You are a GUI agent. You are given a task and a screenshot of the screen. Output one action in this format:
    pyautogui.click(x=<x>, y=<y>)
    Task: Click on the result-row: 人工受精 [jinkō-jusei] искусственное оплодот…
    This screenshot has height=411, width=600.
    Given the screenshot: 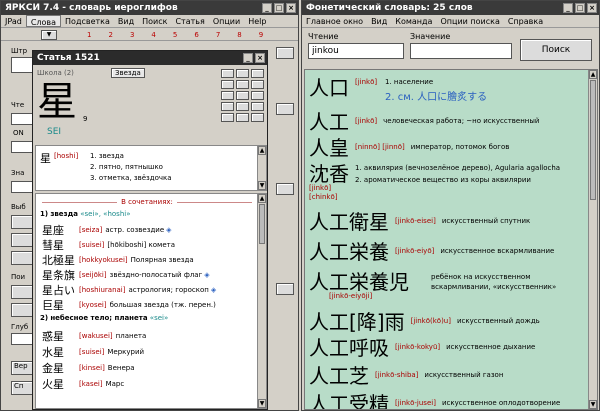 What is the action you would take?
    pyautogui.click(x=434, y=398)
    